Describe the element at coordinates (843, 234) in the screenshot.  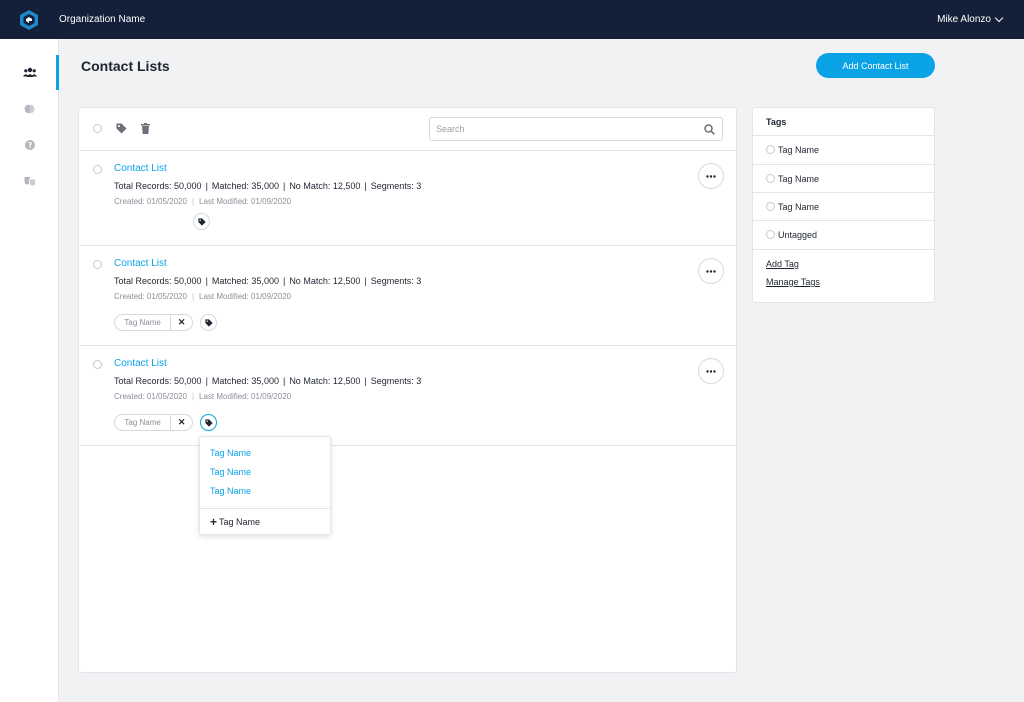
I see `tag-filter-item-untagged: Untagged` at that location.